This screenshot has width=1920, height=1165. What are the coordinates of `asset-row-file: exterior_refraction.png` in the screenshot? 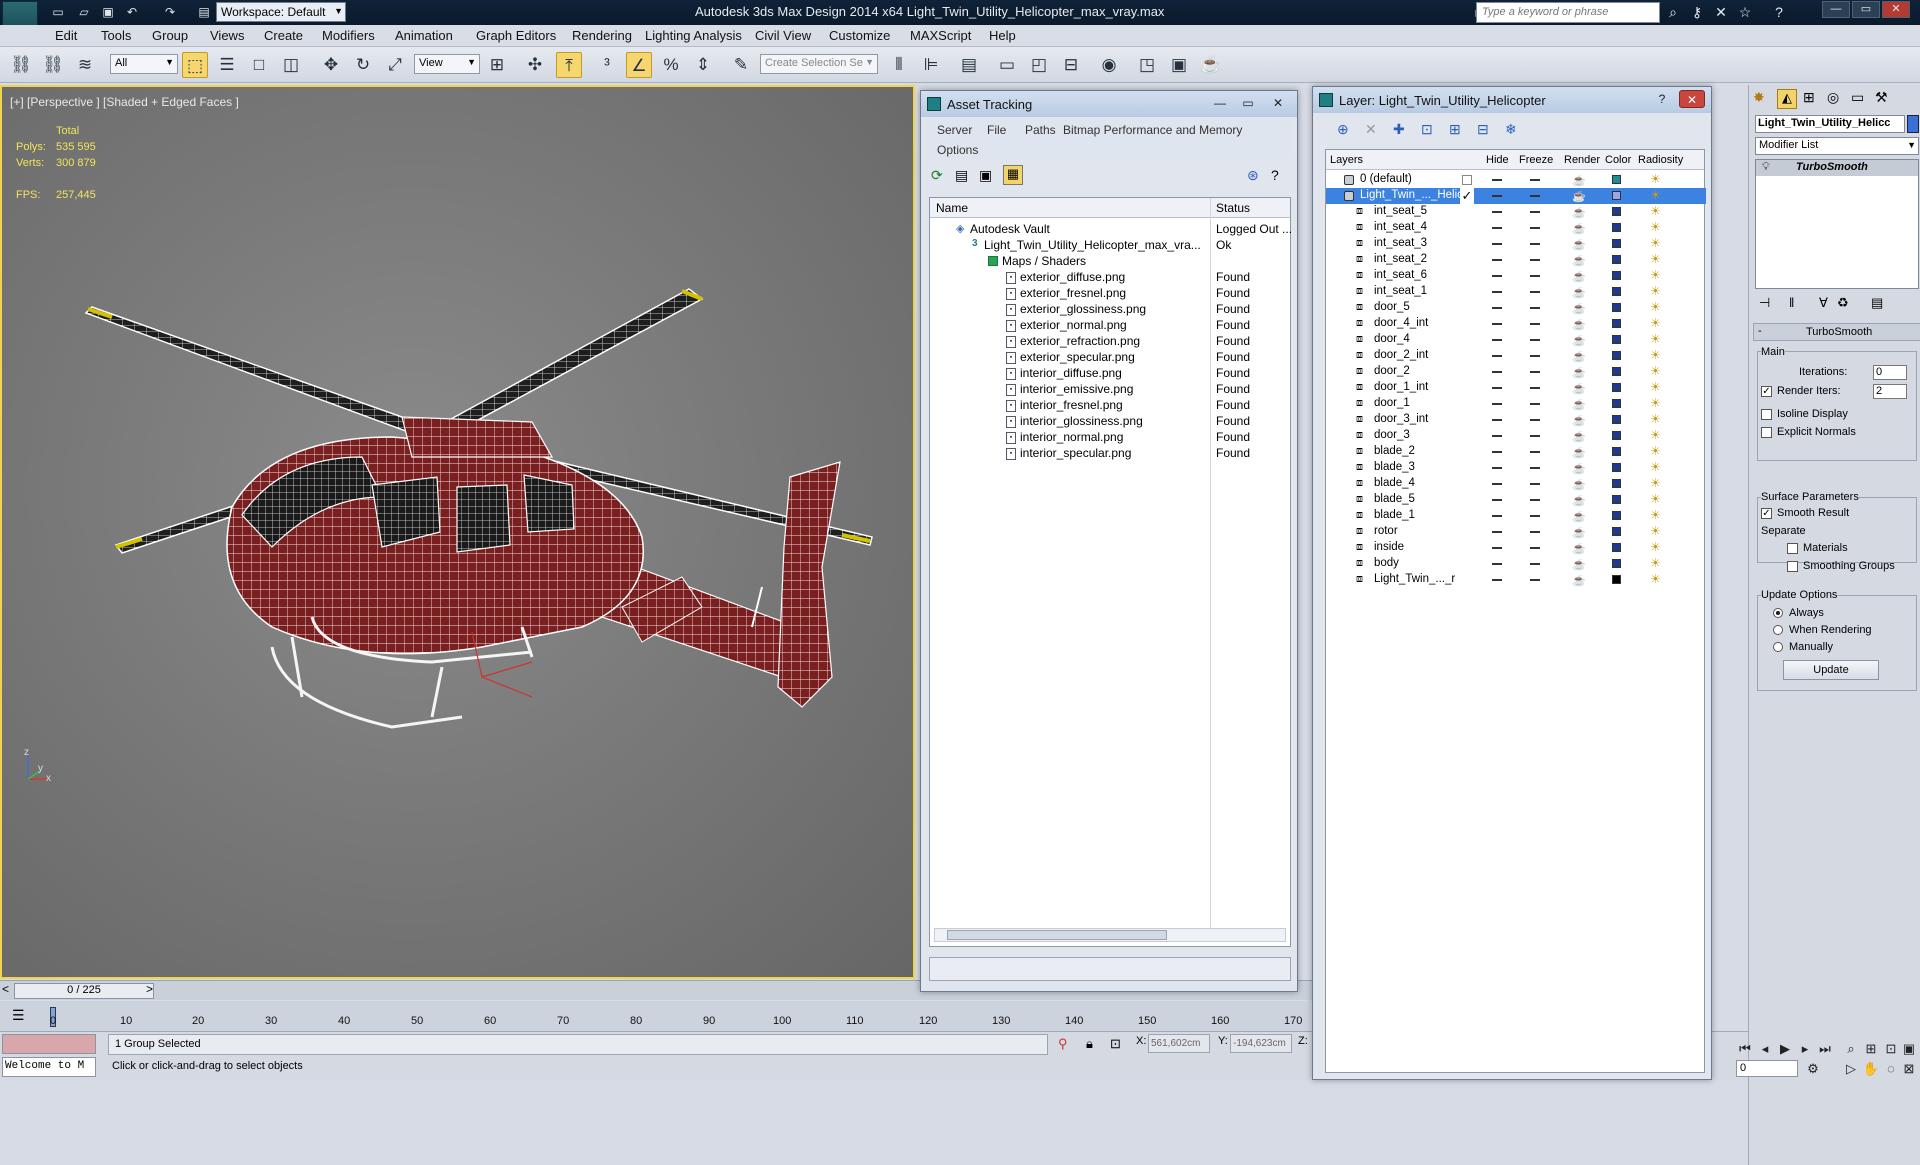 It's located at (1080, 341).